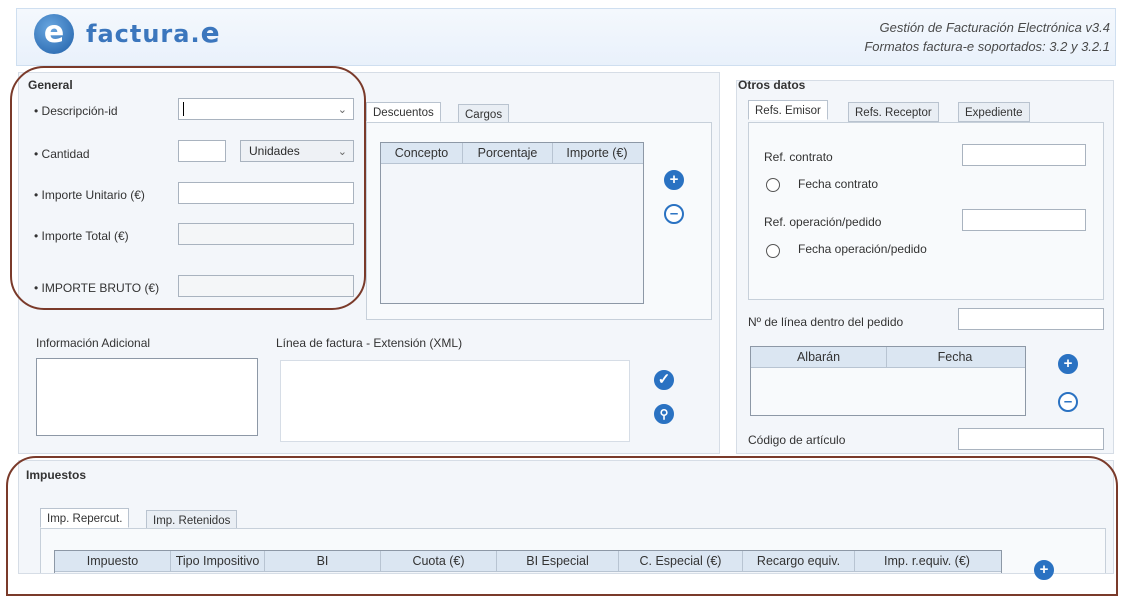  I want to click on validate-xml-button: ✓, so click(664, 380).